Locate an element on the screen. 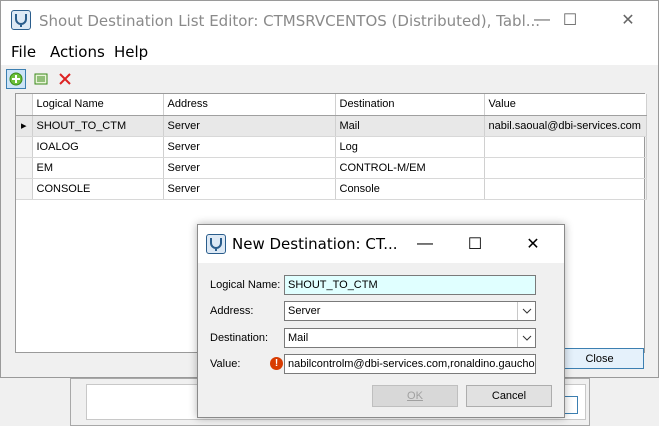 This screenshot has width=659, height=426. column-header-value: Value is located at coordinates (565, 105).